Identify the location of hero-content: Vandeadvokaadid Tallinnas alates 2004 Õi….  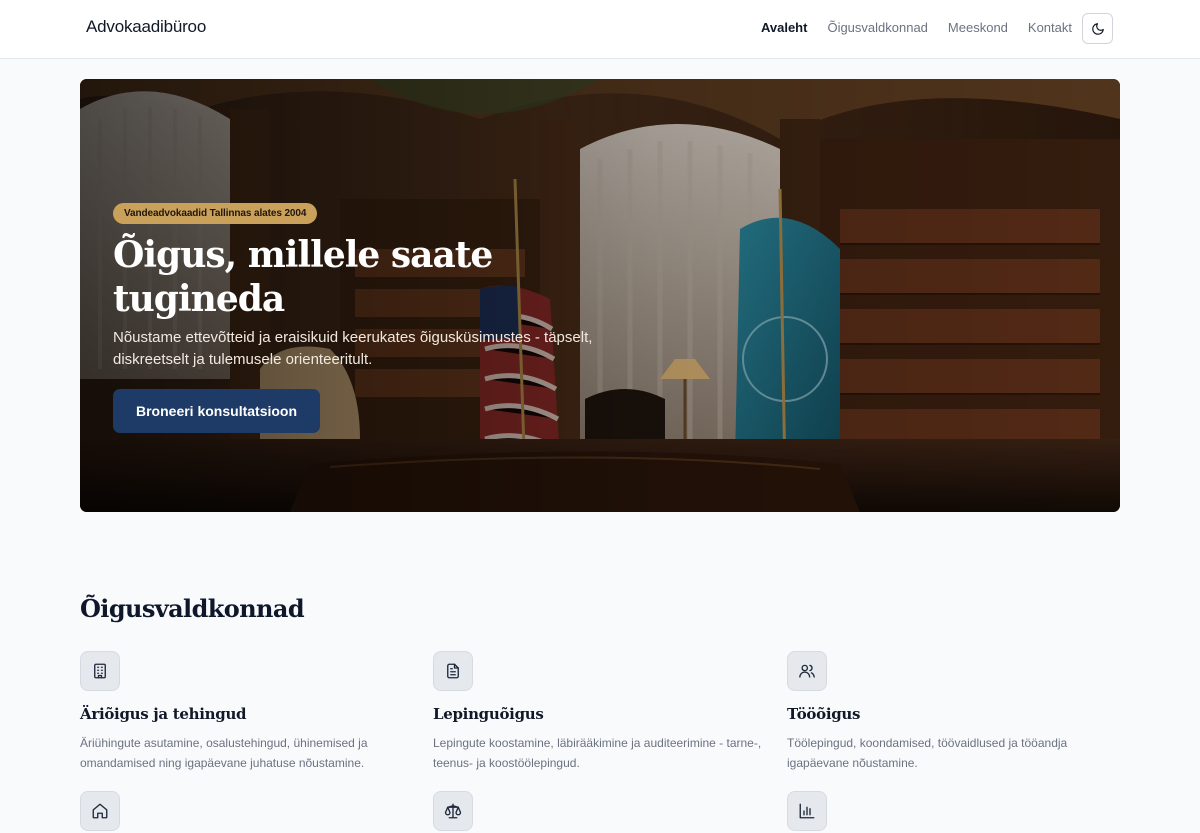
(393, 318).